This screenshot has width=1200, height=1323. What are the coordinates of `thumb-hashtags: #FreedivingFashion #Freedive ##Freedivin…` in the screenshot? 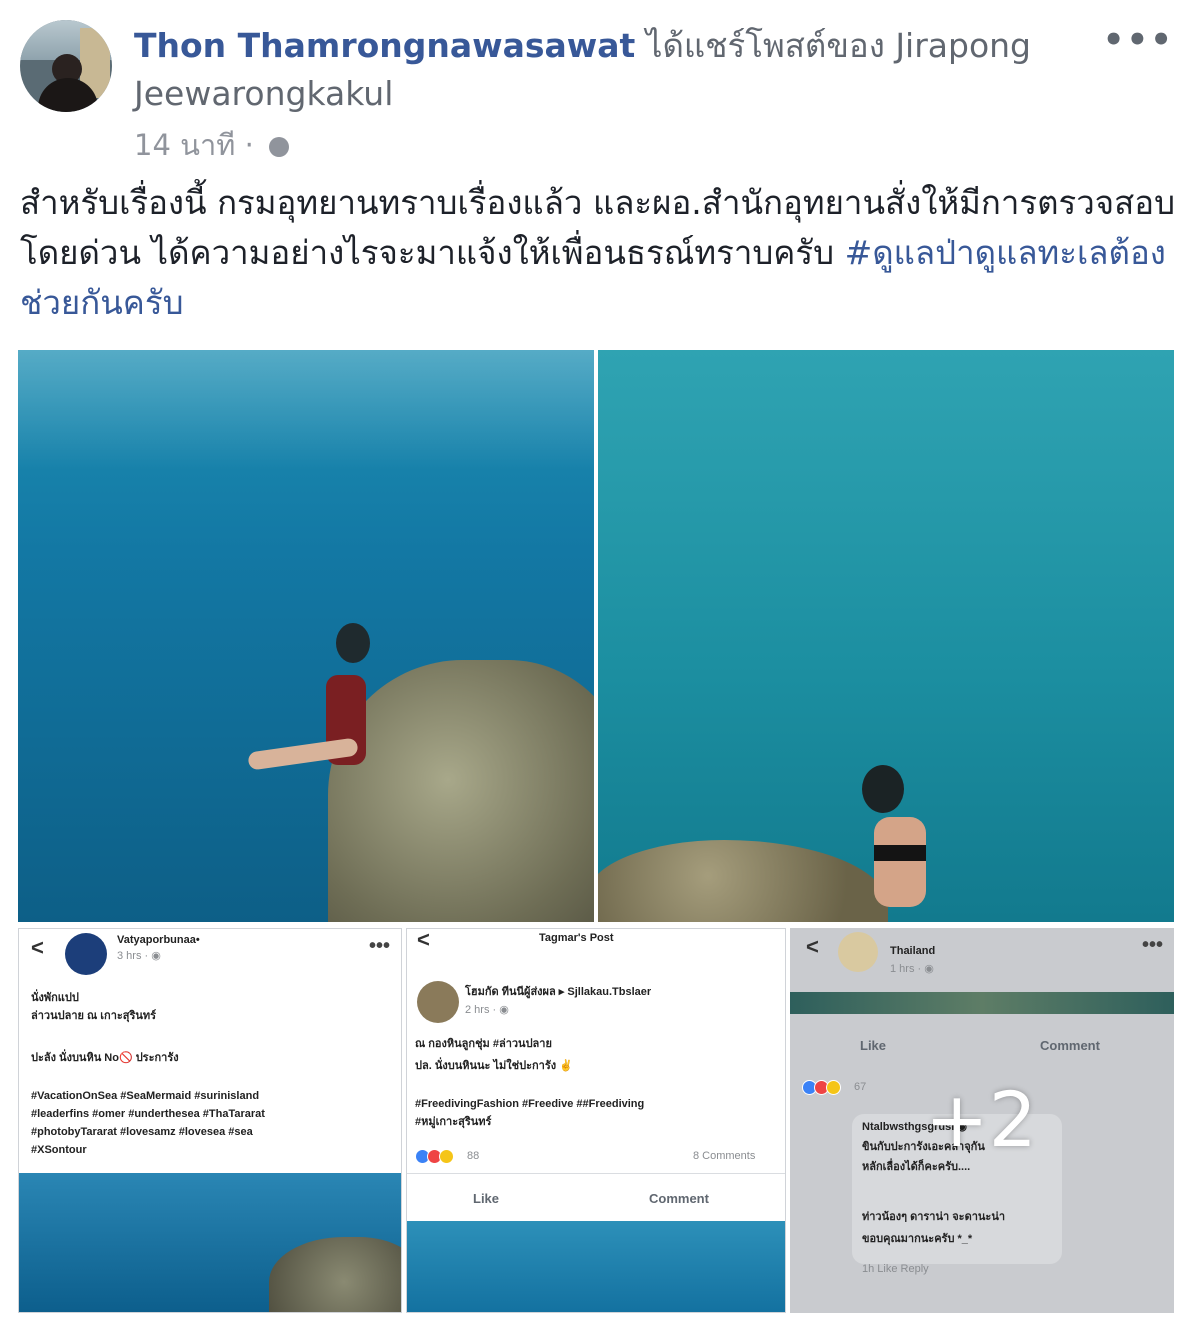 It's located at (530, 1113).